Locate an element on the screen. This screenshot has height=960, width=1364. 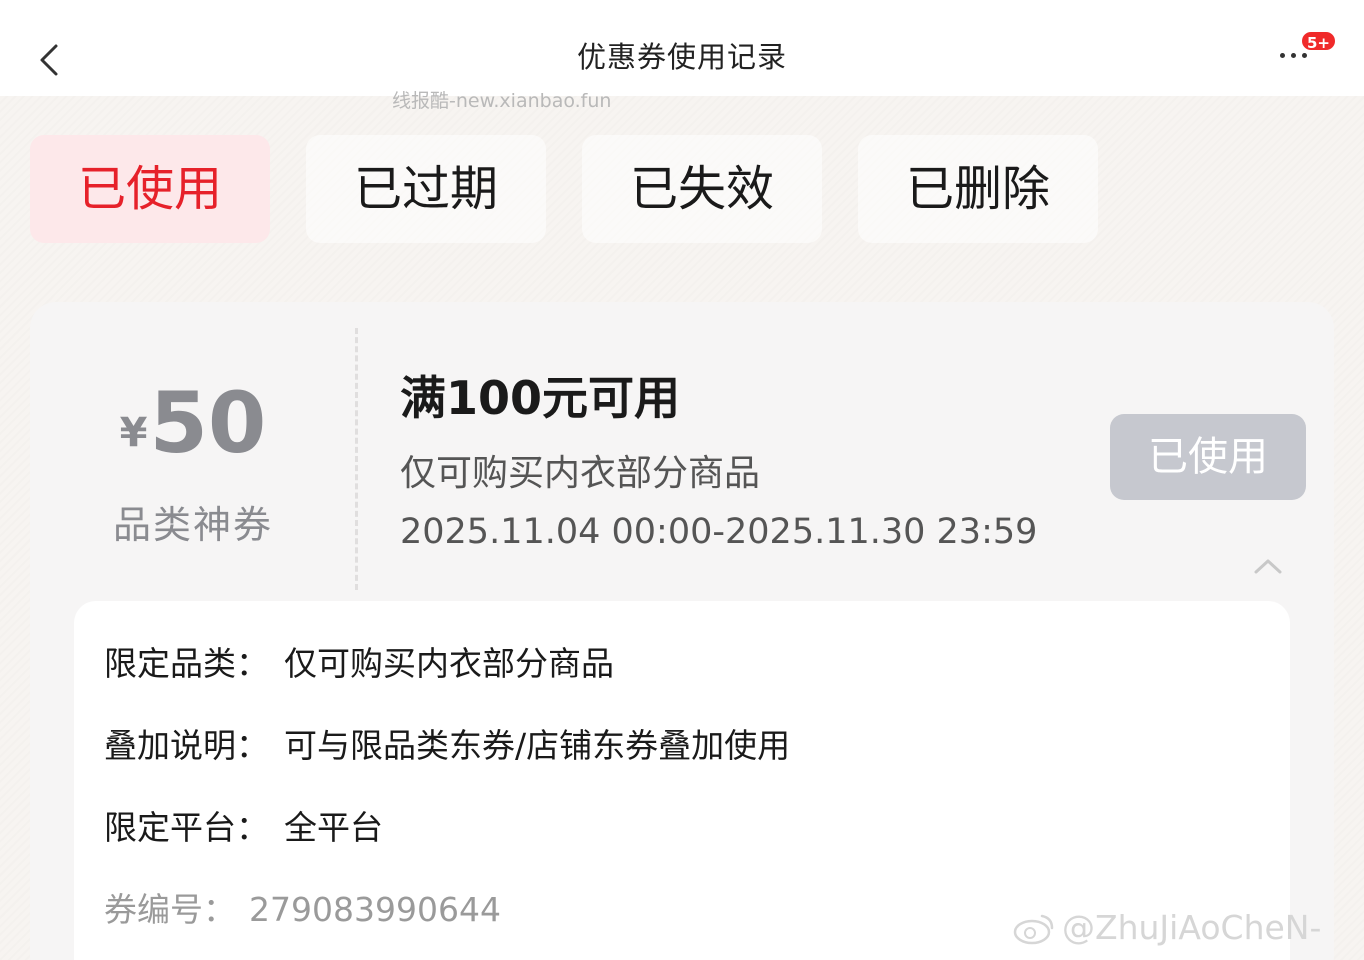
stack-label: 叠加说明： is located at coordinates (186, 745).